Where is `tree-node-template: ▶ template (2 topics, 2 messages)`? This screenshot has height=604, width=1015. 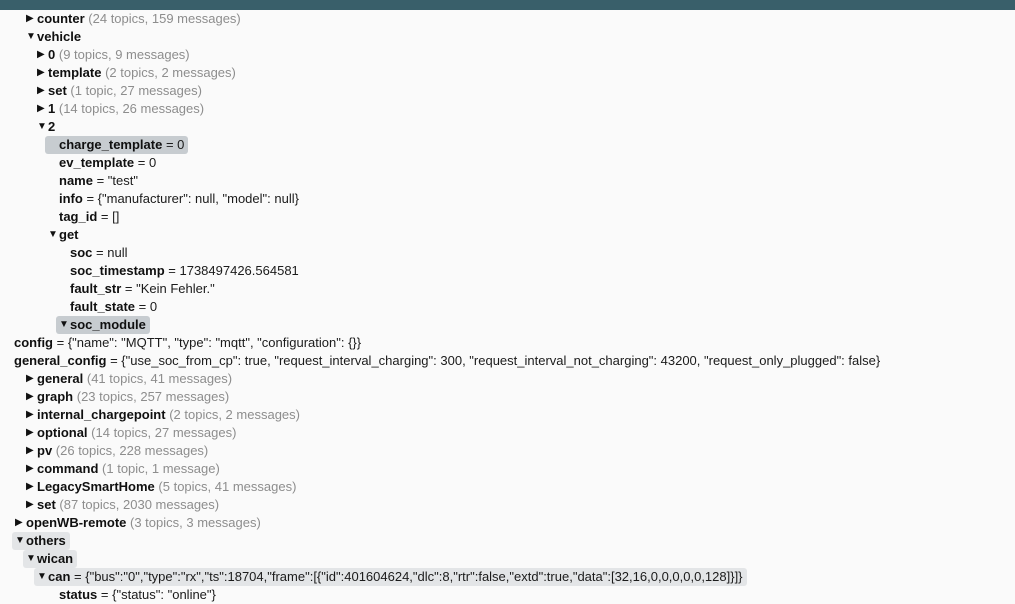
tree-node-template: ▶ template (2 topics, 2 messages) is located at coordinates (507, 73).